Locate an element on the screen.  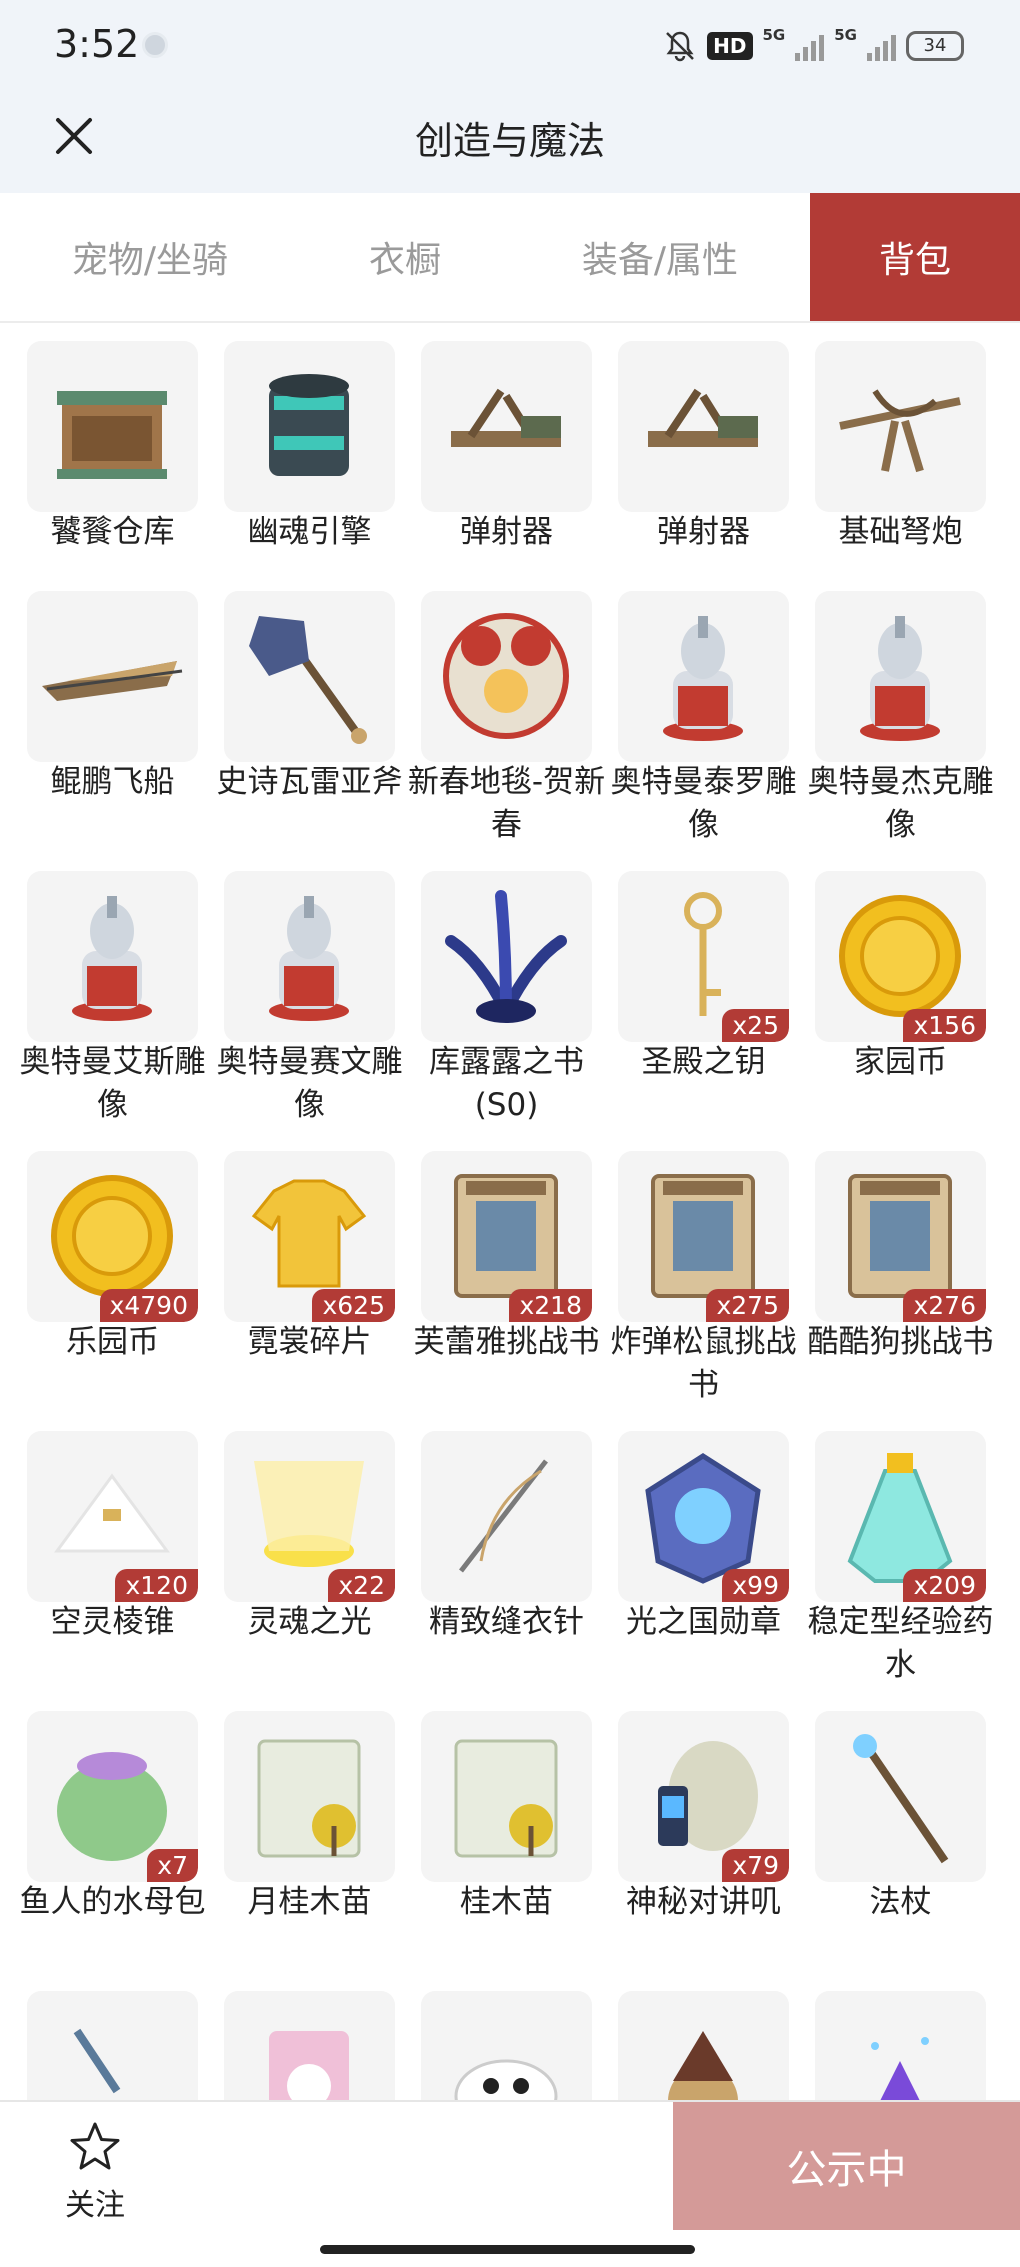
item-name: 桂木苗 is located at coordinates (506, 1902).